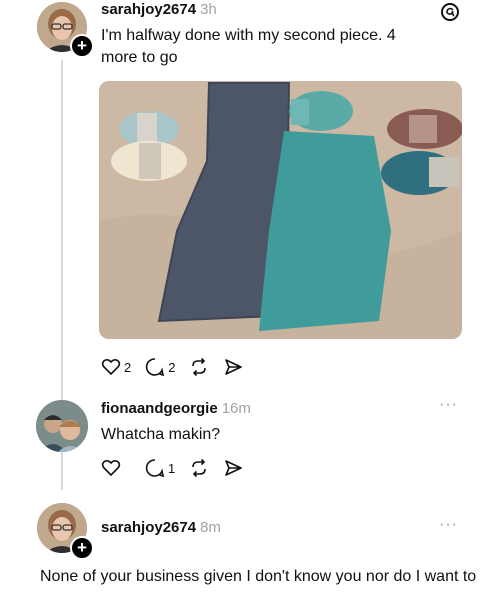 This screenshot has height=611, width=502. I want to click on avatar-photo, so click(62, 426).